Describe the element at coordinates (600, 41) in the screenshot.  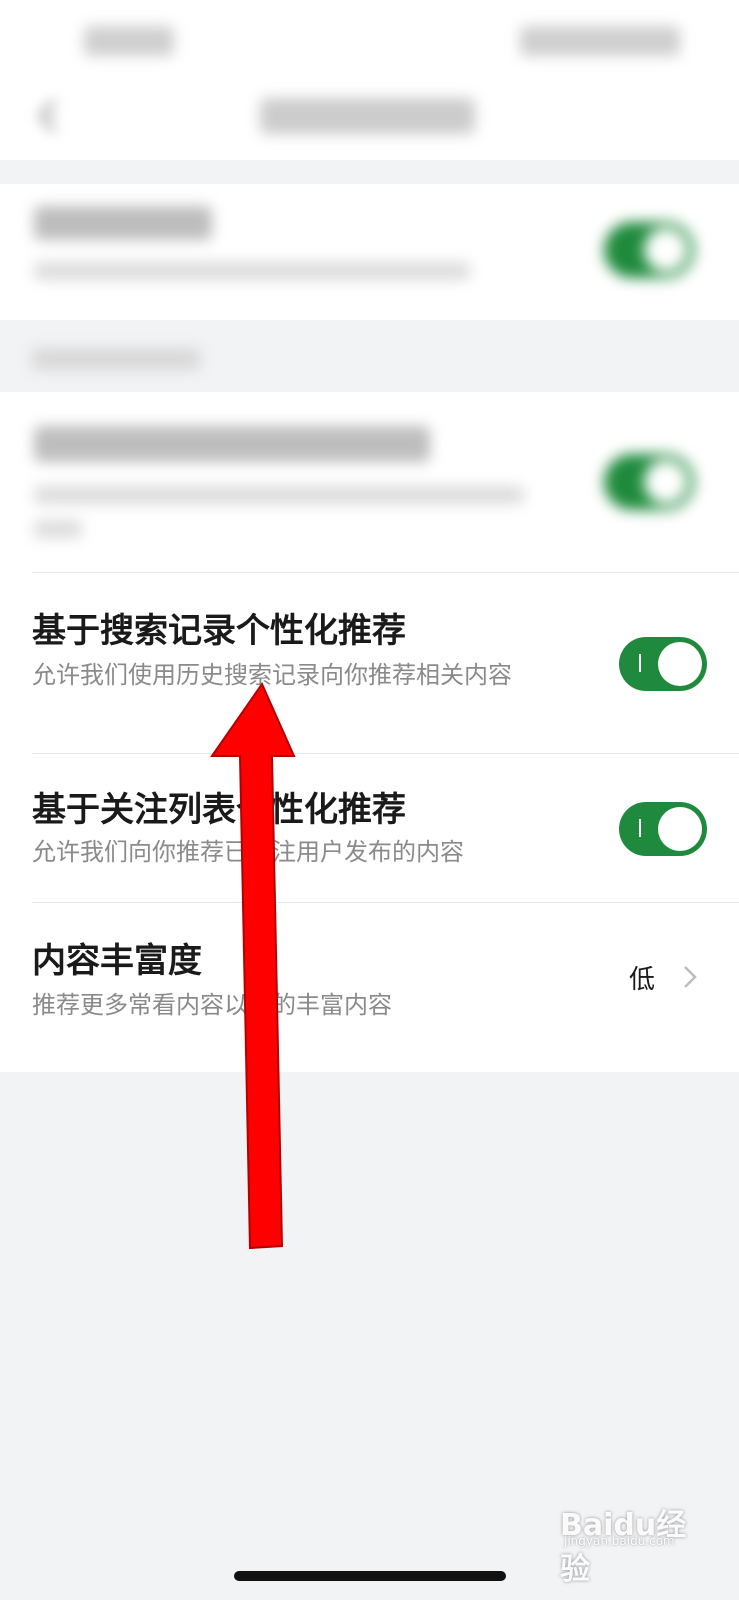
I see `status-bar-indicators` at that location.